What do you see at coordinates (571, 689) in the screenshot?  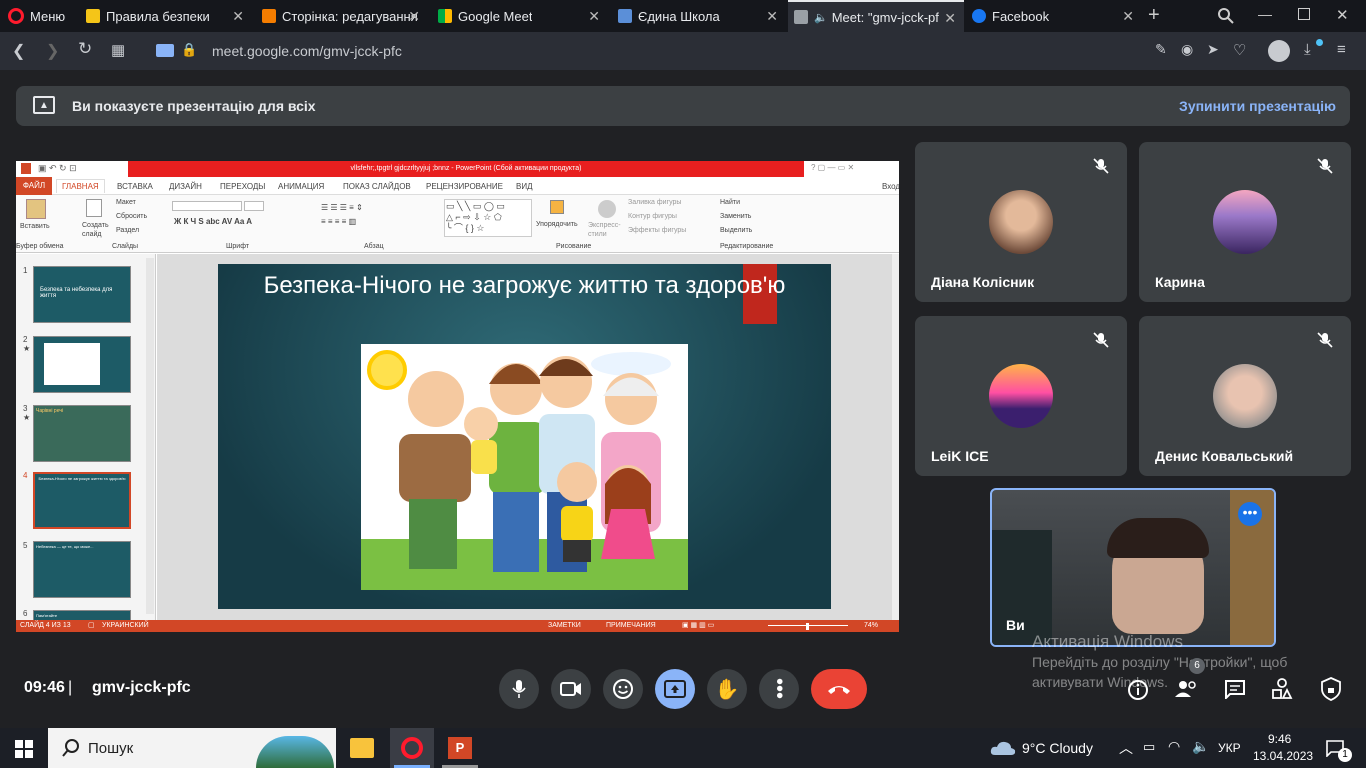 I see `camera-button` at bounding box center [571, 689].